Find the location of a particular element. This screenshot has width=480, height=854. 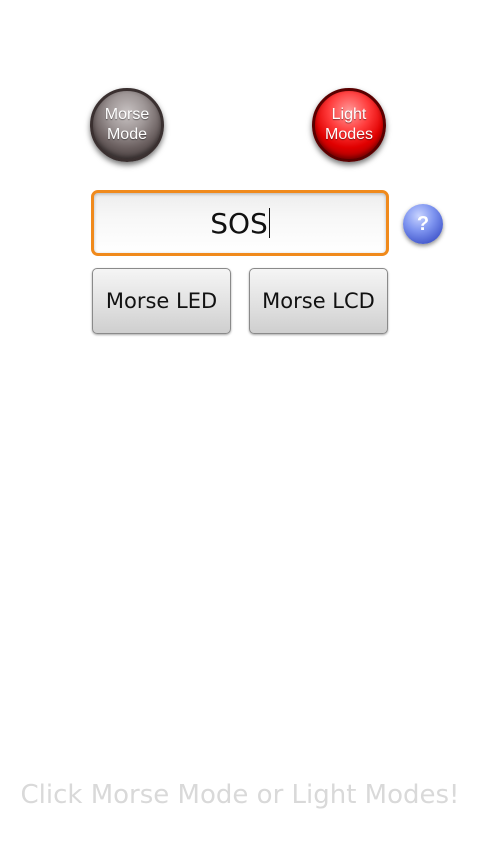

light-modes-button: Light Modes is located at coordinates (349, 125).